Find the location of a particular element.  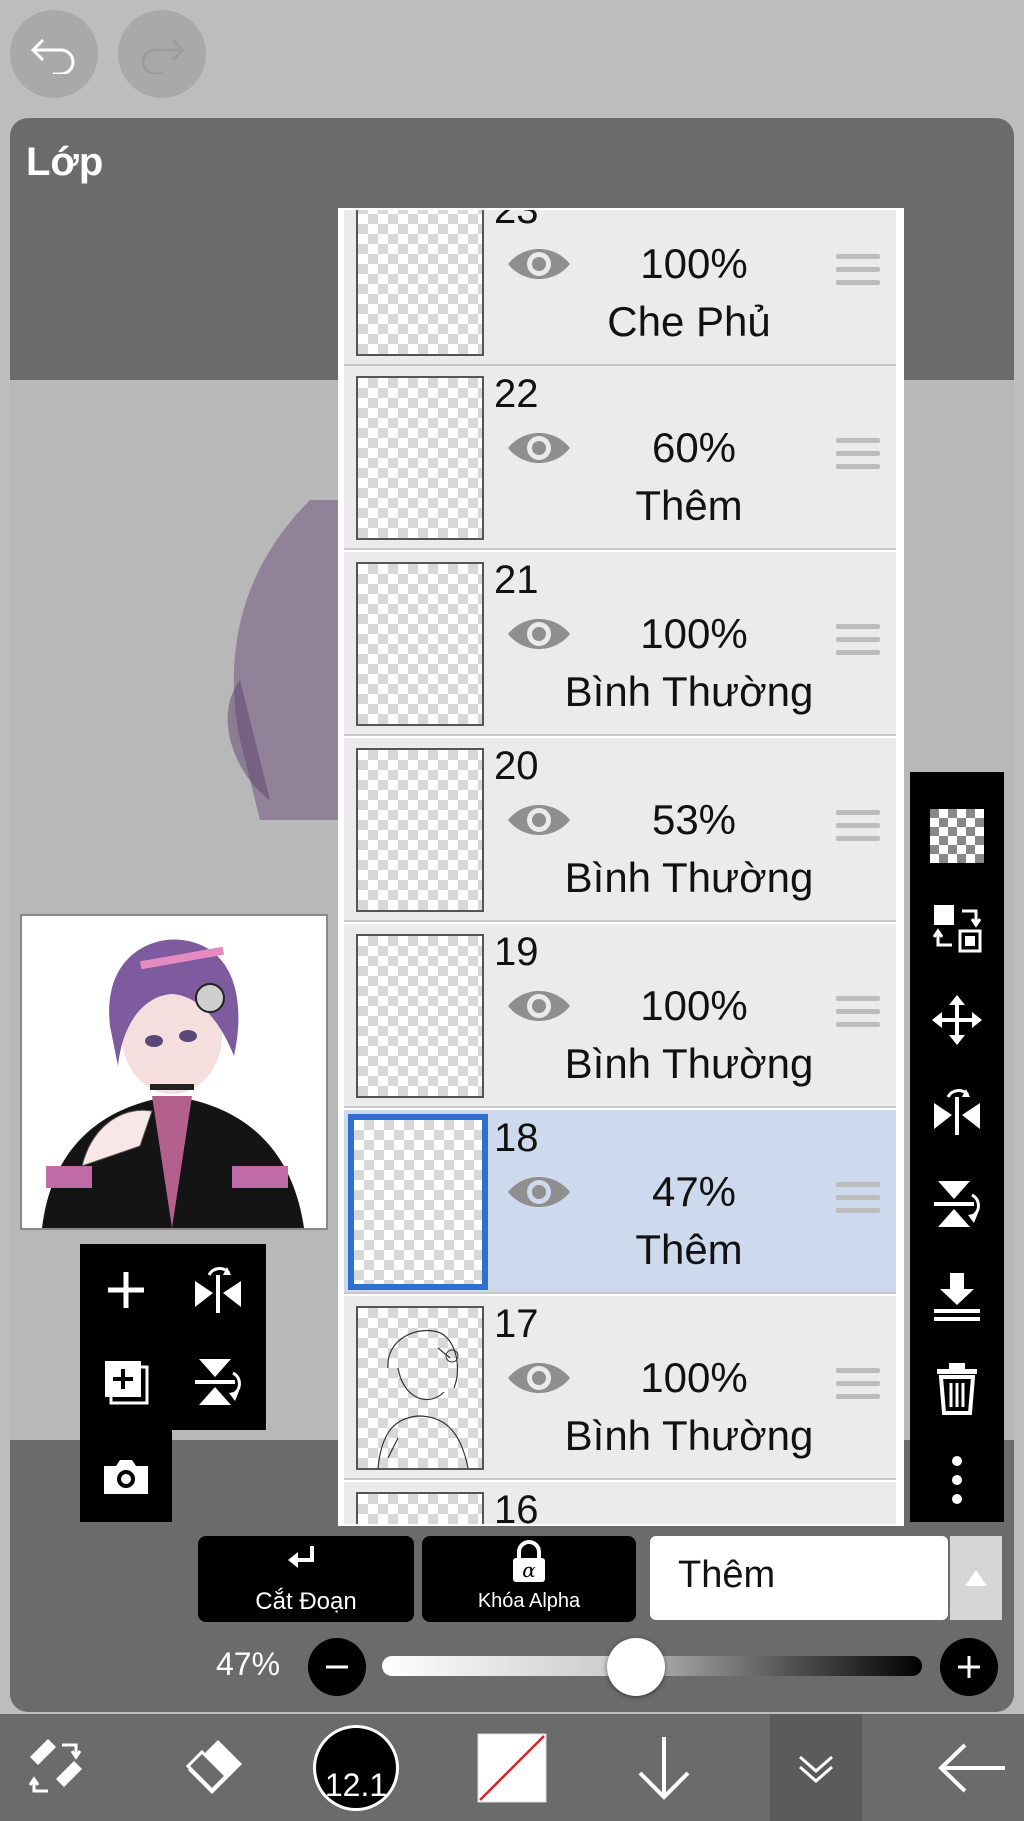

triangle-up-icon is located at coordinates (976, 1578).